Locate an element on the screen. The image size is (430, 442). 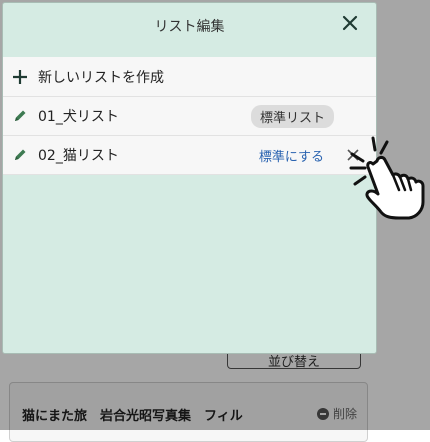
default-list-badge: 標準リスト is located at coordinates (292, 116).